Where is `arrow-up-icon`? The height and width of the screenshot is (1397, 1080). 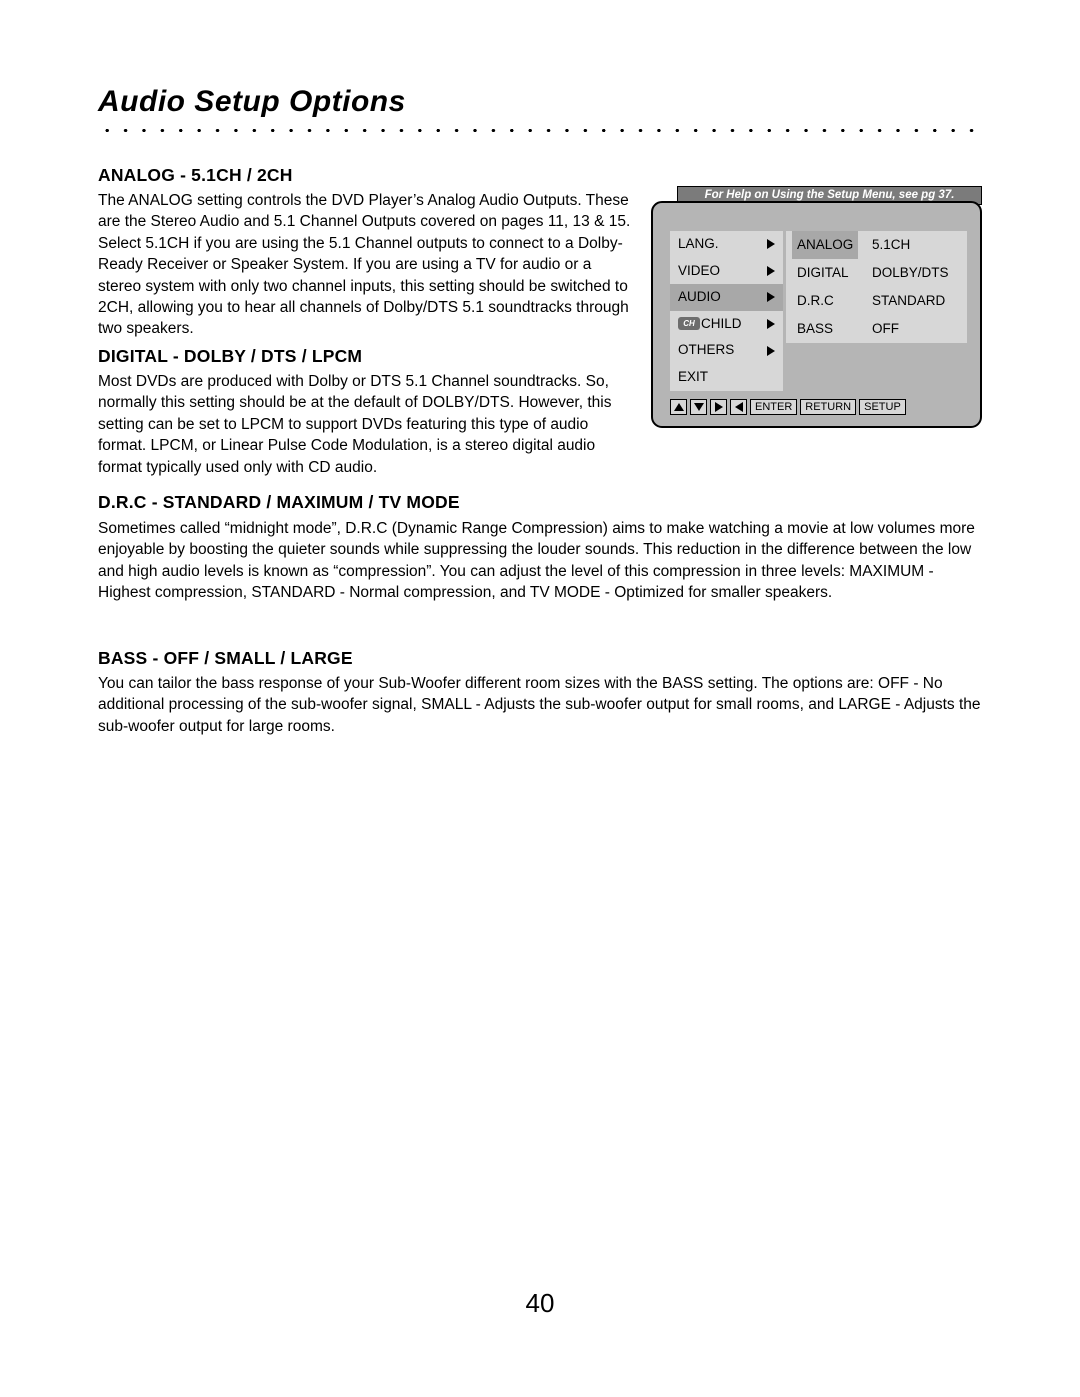
arrow-up-icon is located at coordinates (678, 407).